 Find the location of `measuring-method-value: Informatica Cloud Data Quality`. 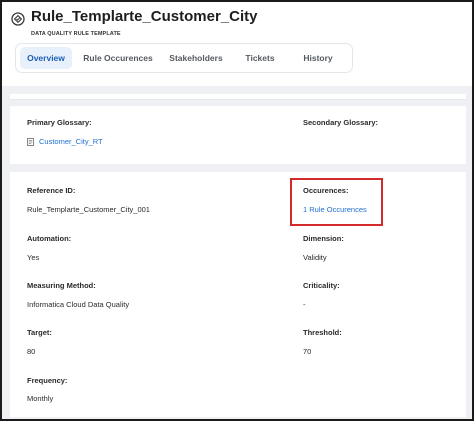

measuring-method-value: Informatica Cloud Data Quality is located at coordinates (78, 304).